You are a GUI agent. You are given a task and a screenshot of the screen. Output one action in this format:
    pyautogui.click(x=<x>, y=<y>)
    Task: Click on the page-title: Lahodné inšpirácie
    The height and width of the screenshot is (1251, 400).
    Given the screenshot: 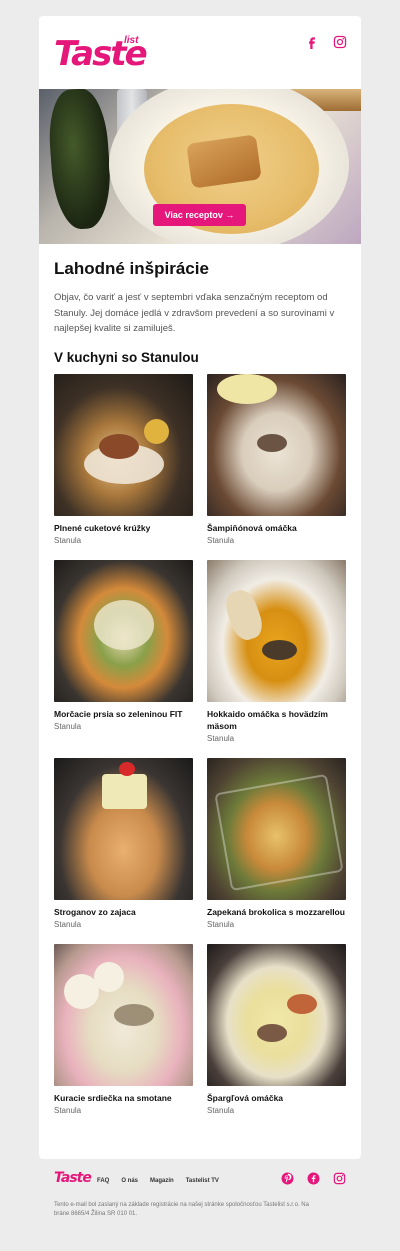 What is the action you would take?
    pyautogui.click(x=131, y=268)
    